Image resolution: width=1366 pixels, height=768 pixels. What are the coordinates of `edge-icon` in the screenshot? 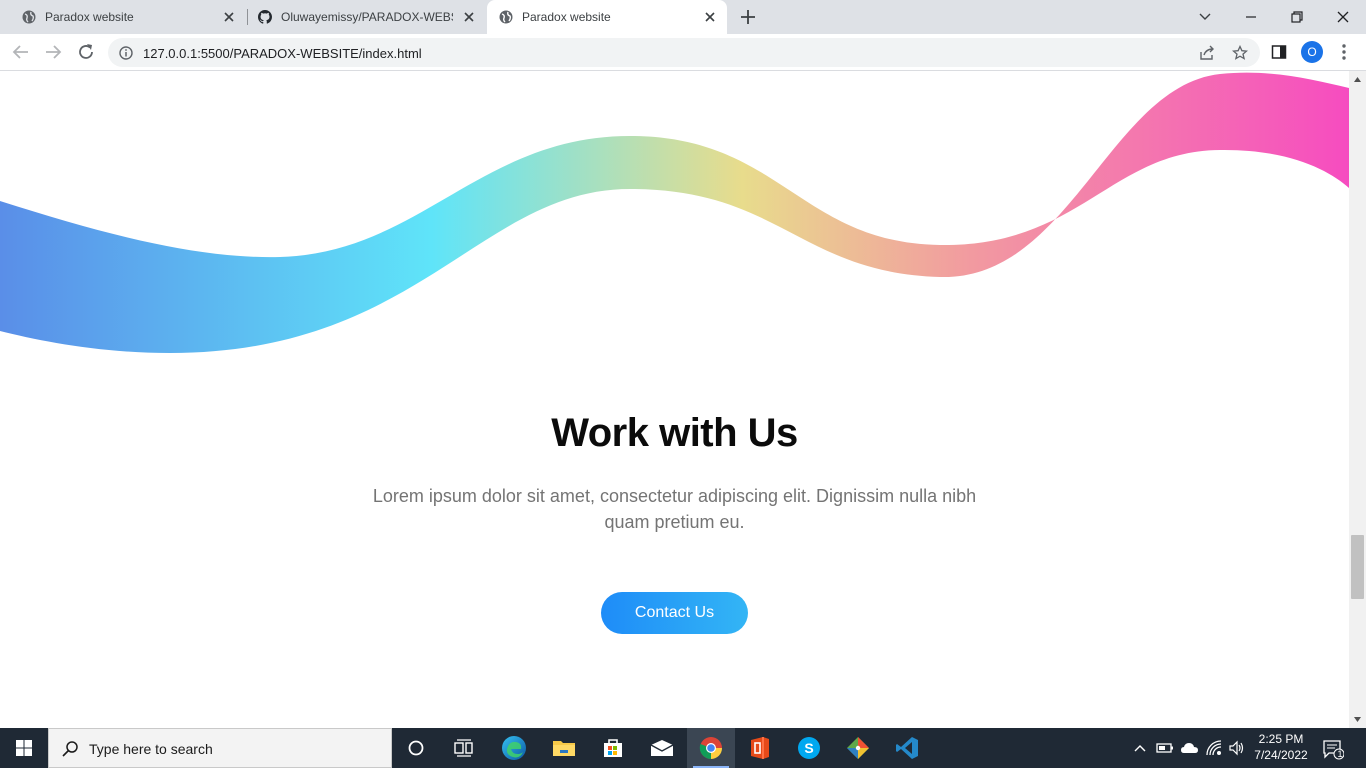 It's located at (514, 748).